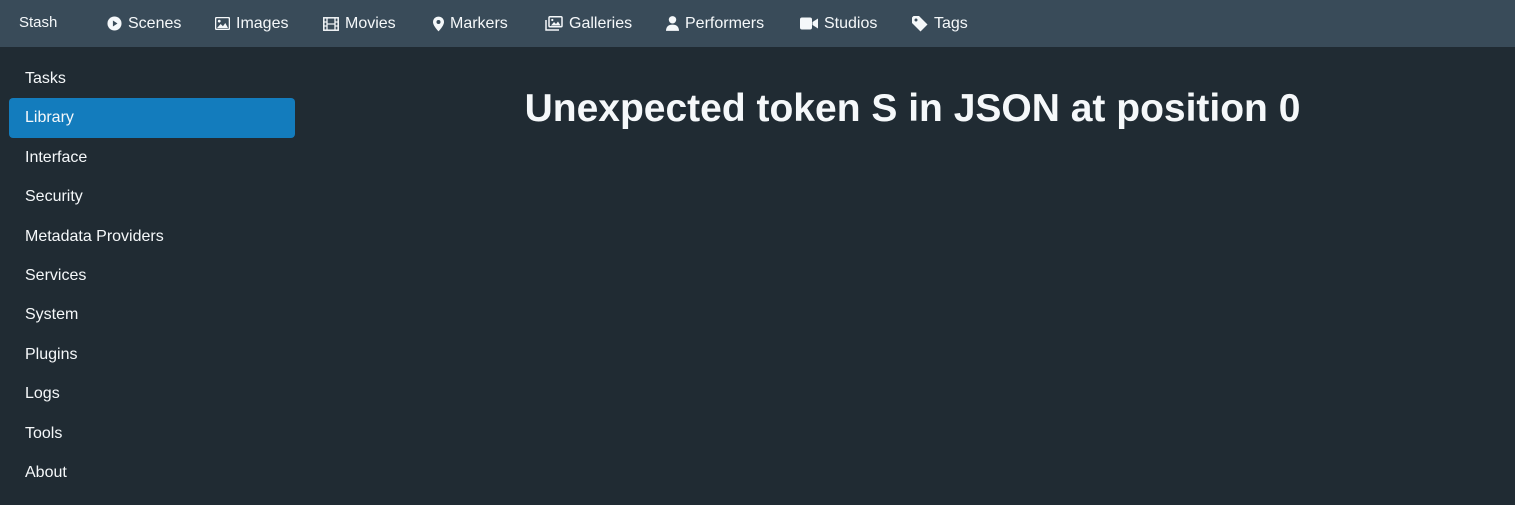 The height and width of the screenshot is (505, 1515). Describe the element at coordinates (553, 24) in the screenshot. I see `images-icon` at that location.